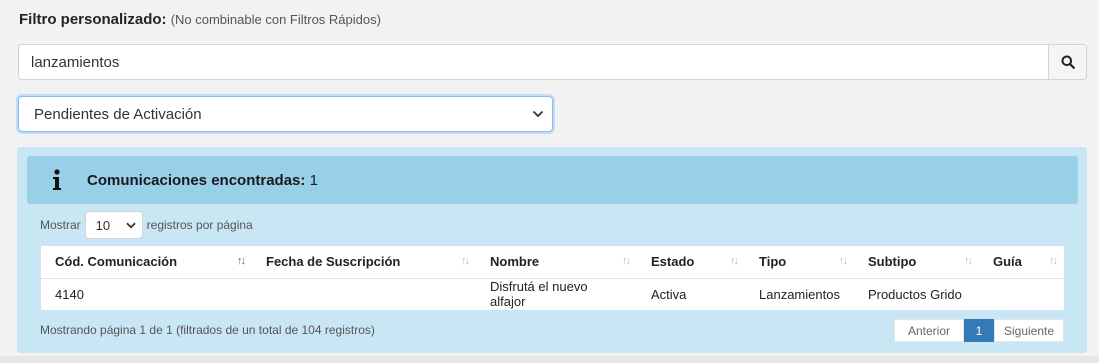 This screenshot has height=363, width=1099. Describe the element at coordinates (552, 180) in the screenshot. I see `results-alert: Comunicaciones encontradas: 1` at that location.